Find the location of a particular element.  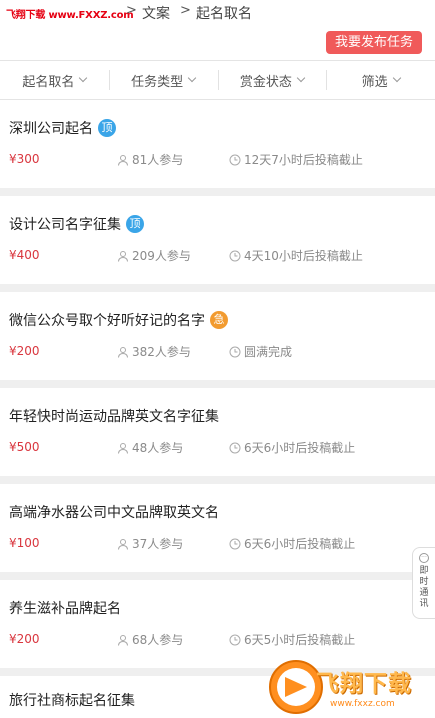

filter-bar: 起名取名 任务类型 赏金状态 筛选 is located at coordinates (217, 80).